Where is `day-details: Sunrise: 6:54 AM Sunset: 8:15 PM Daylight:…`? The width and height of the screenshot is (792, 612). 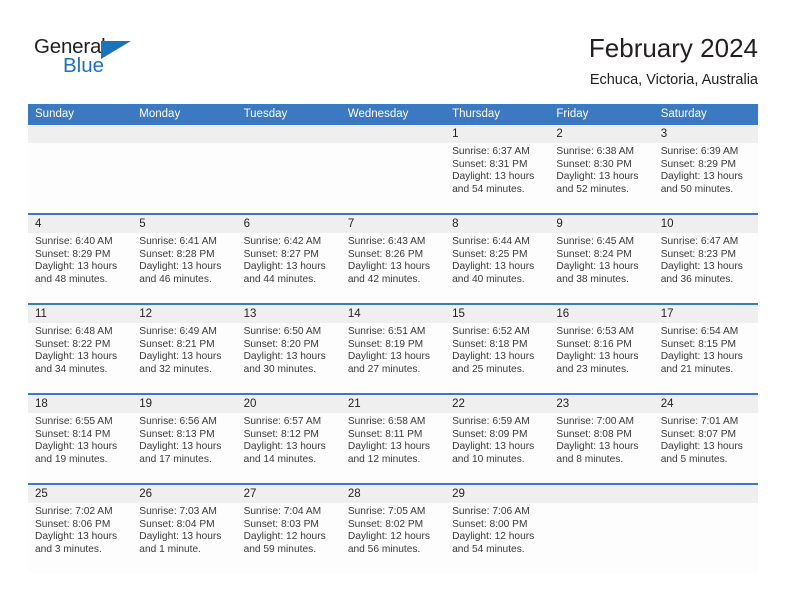 day-details: Sunrise: 6:54 AM Sunset: 8:15 PM Daylight:… is located at coordinates (706, 349).